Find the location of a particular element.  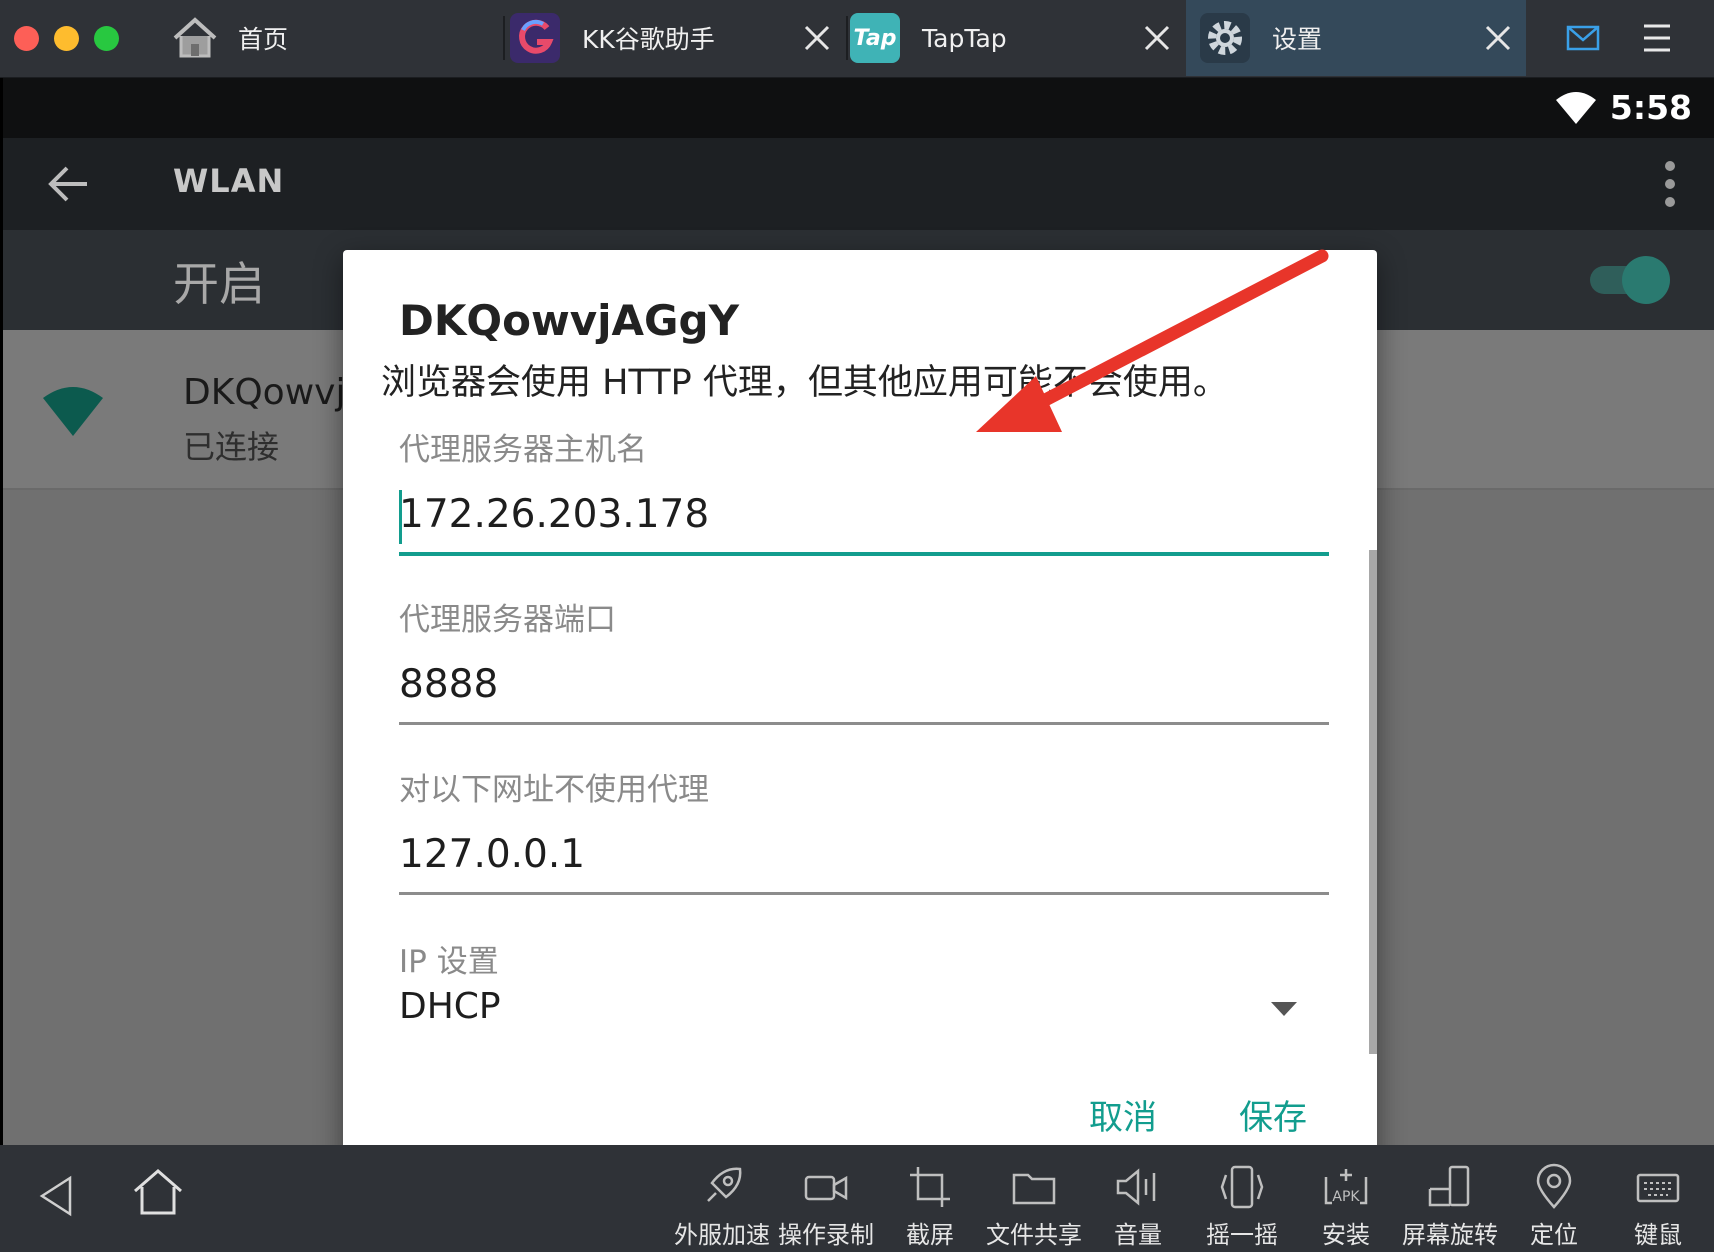

toolbar-record: 操作录制 is located at coordinates (826, 1198).